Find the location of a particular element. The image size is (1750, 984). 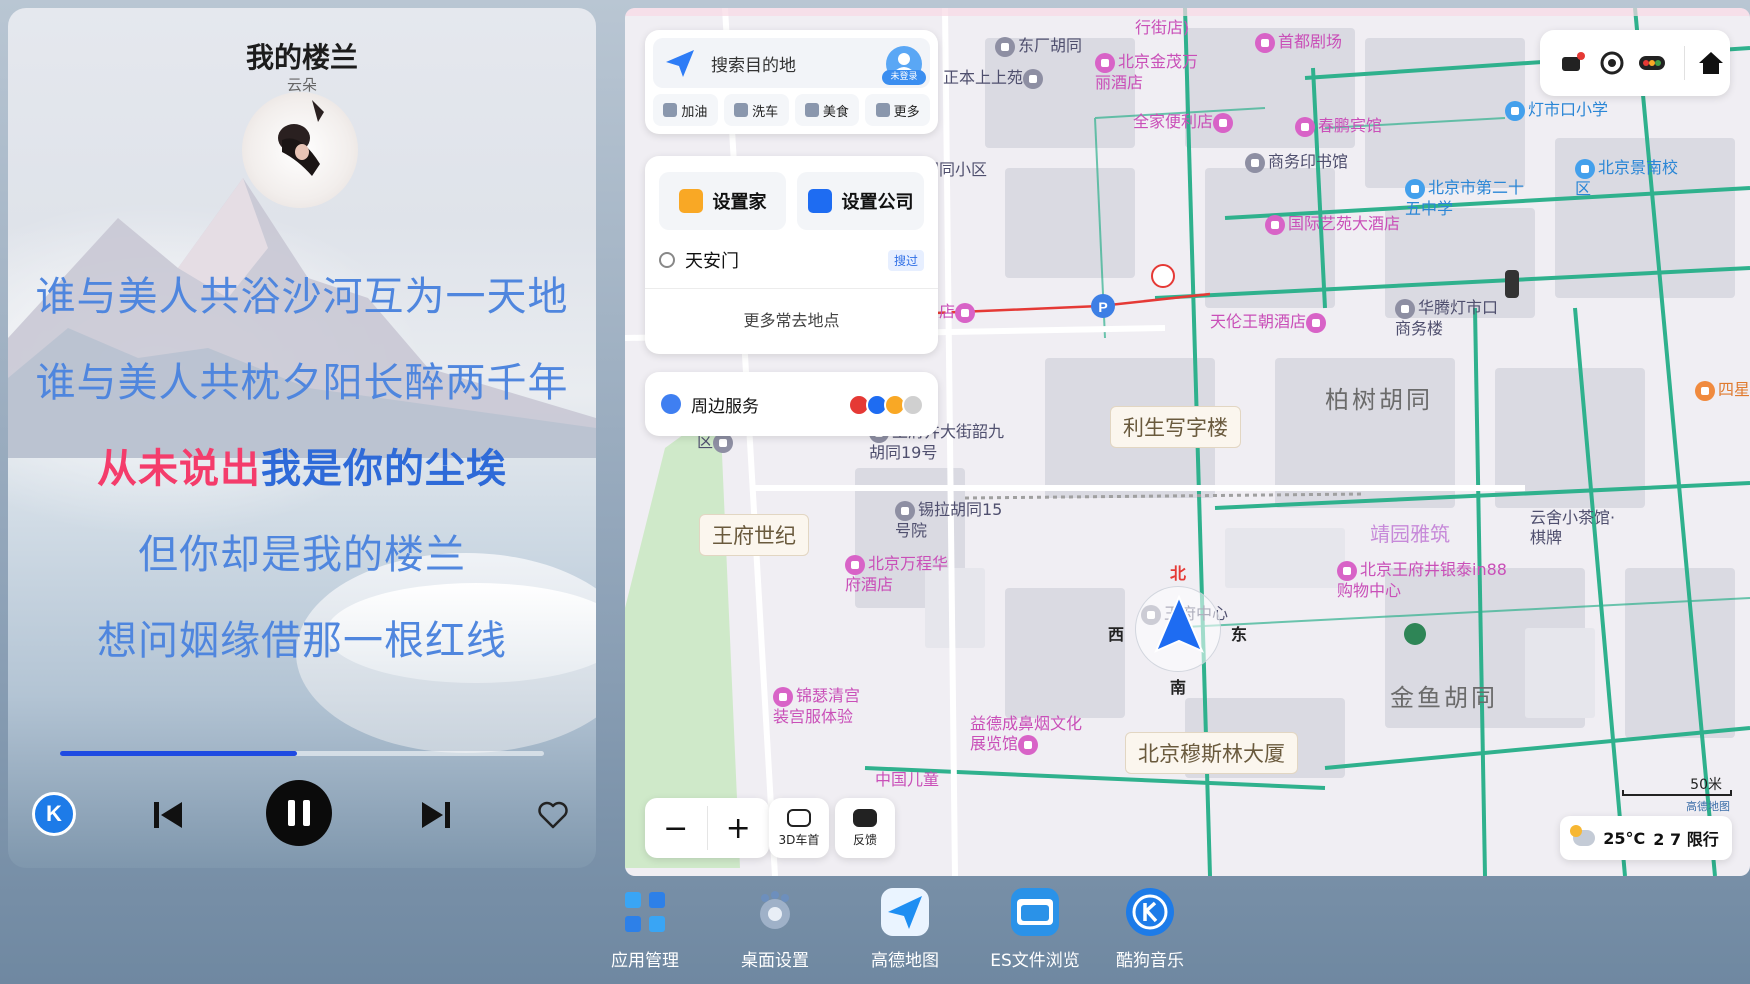

location-arrow-icon is located at coordinates (1179, 623).